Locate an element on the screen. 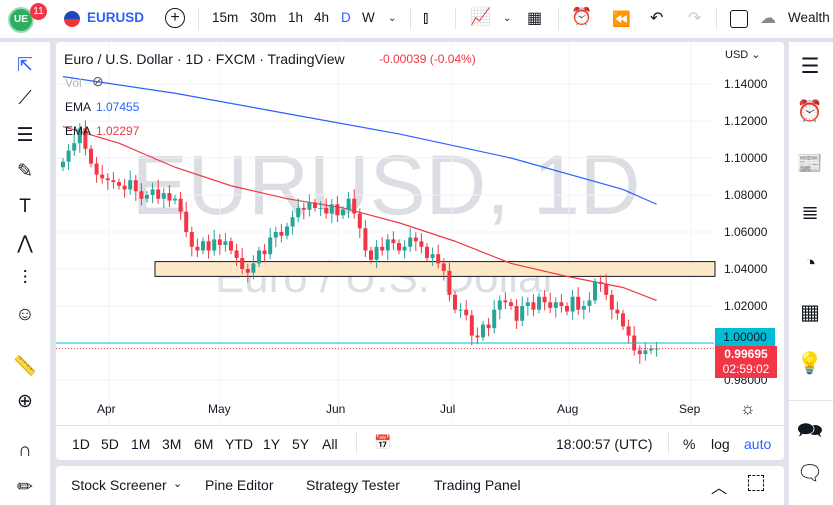 The height and width of the screenshot is (505, 833). alarm-clock-icon: ⏰ is located at coordinates (810, 115).